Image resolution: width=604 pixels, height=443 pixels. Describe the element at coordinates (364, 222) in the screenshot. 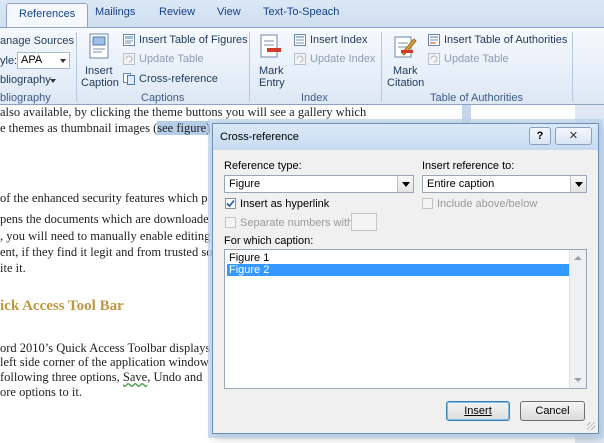

I see `separator-input` at that location.